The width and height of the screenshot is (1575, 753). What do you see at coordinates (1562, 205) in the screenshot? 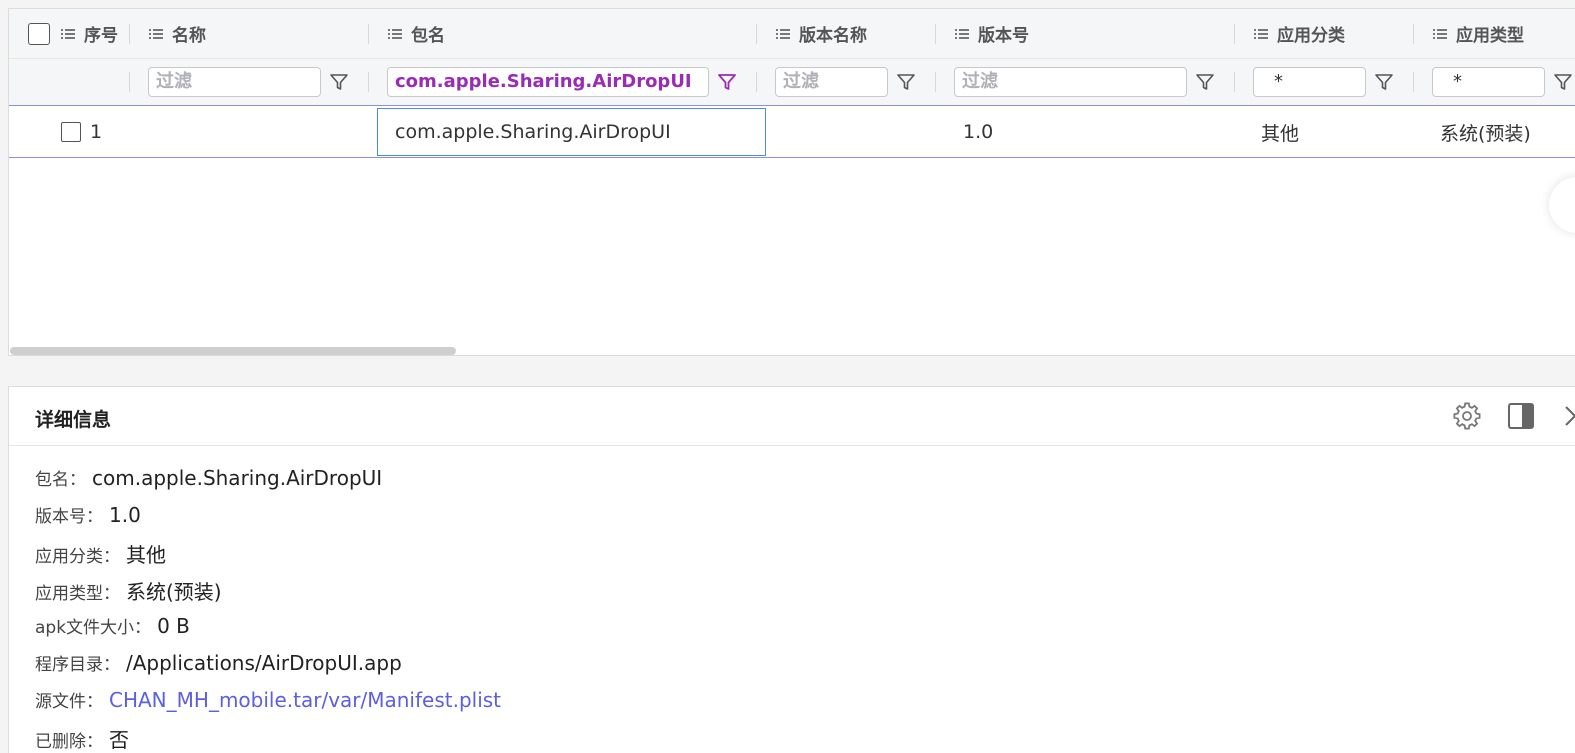
I see `floating-action-button` at bounding box center [1562, 205].